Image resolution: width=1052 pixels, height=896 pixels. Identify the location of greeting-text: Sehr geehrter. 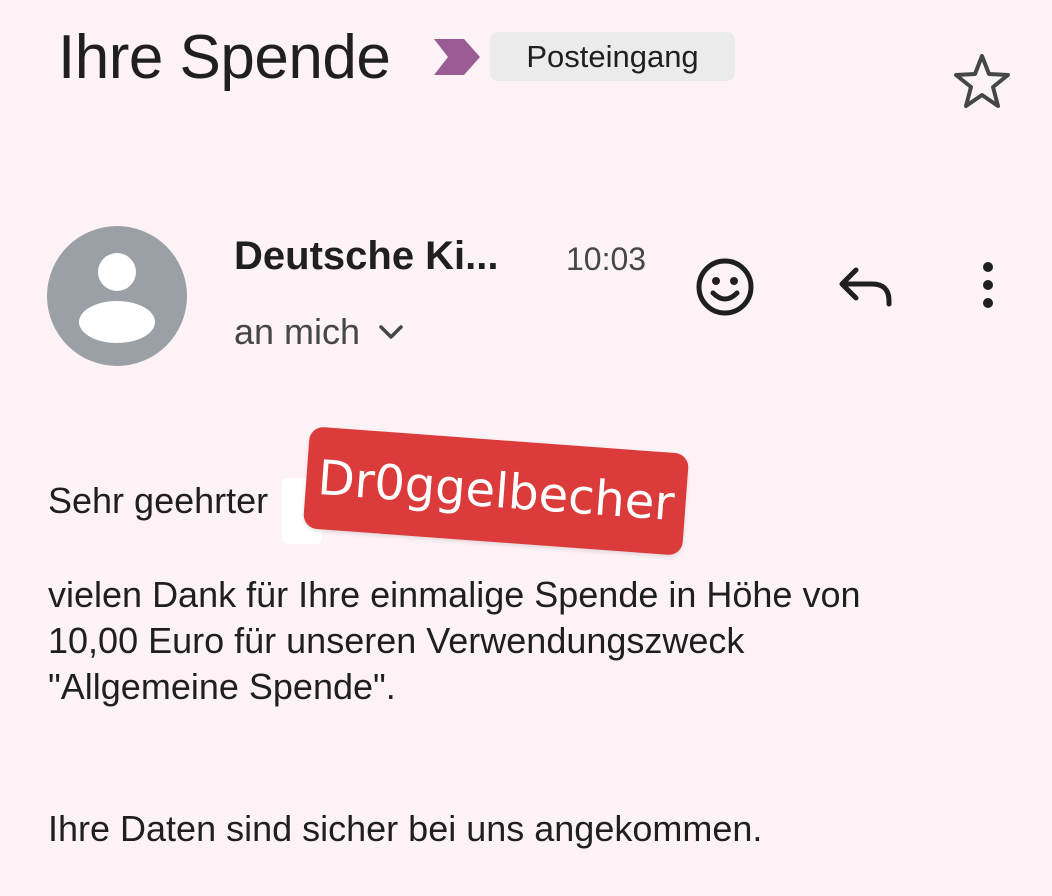
(158, 500).